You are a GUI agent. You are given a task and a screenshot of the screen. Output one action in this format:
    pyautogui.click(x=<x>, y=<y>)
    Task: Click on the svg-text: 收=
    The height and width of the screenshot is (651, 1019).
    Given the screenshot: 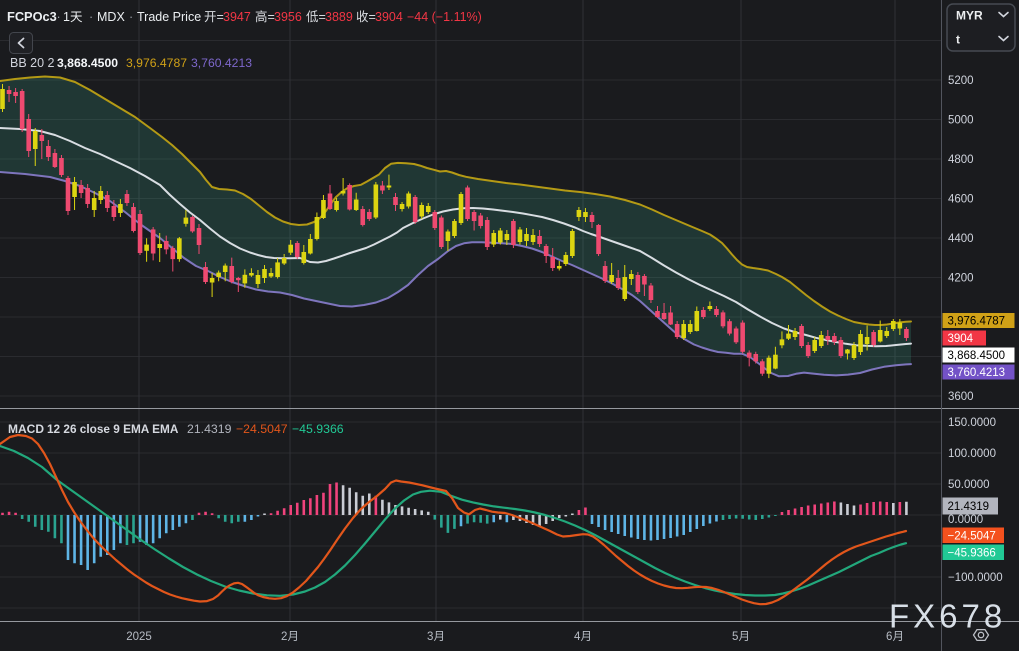 What is the action you would take?
    pyautogui.click(x=366, y=17)
    